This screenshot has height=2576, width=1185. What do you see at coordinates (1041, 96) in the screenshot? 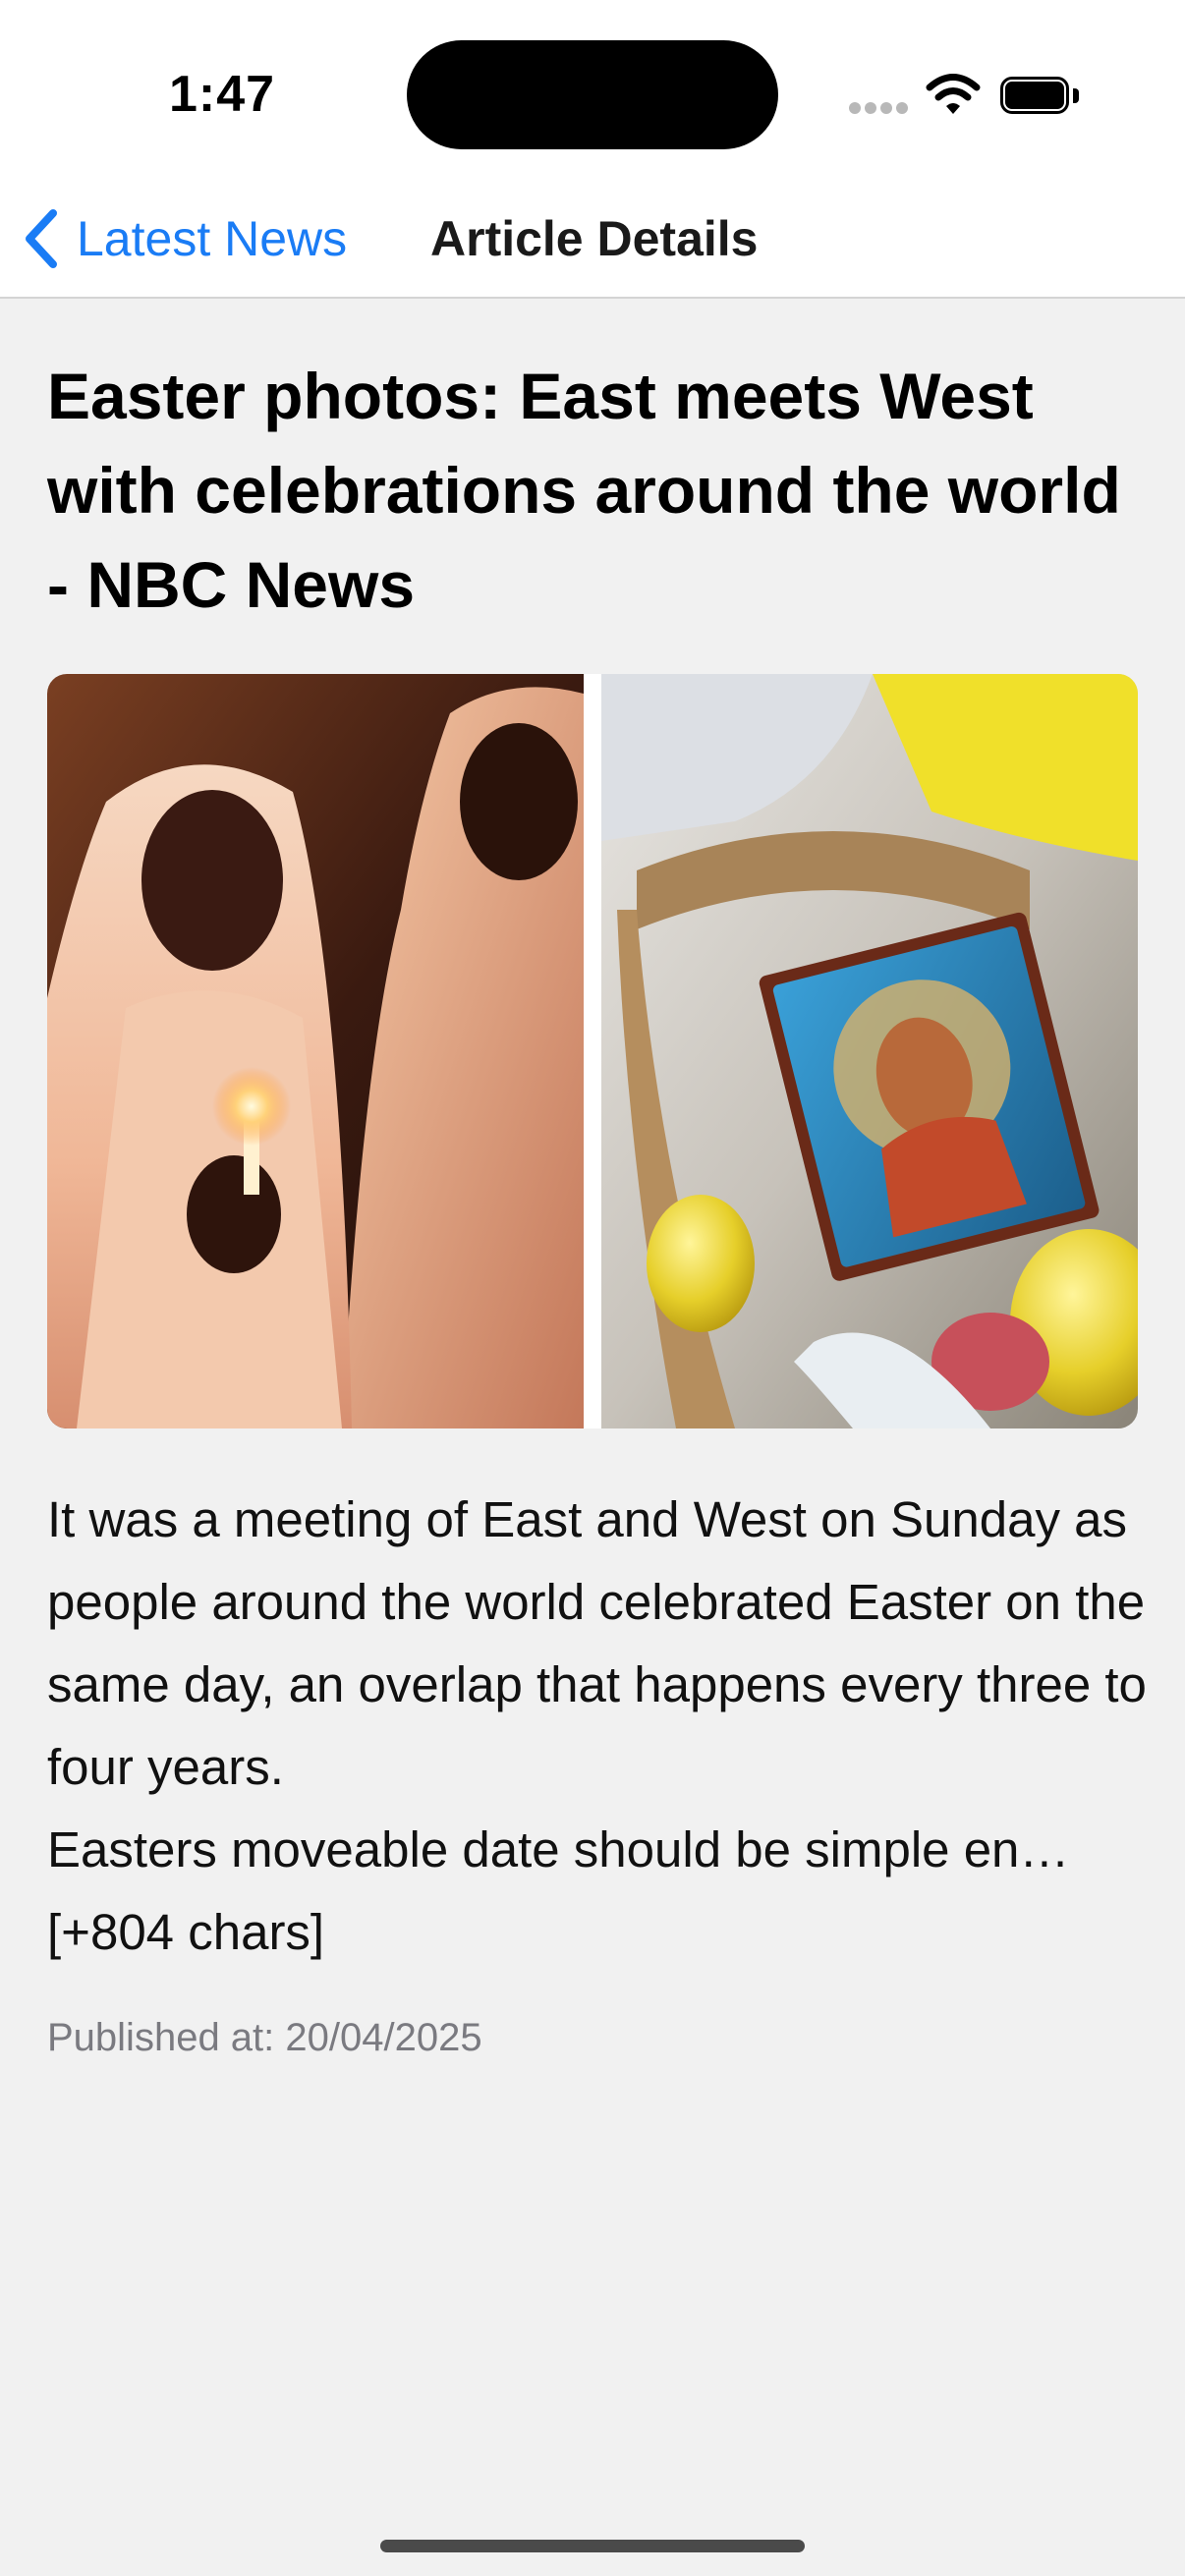
I see `battery-icon` at bounding box center [1041, 96].